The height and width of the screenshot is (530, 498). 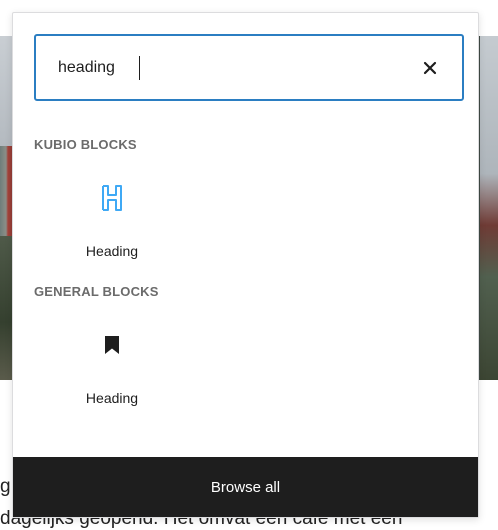 I want to click on block-item-general-heading: Heading, so click(x=112, y=370).